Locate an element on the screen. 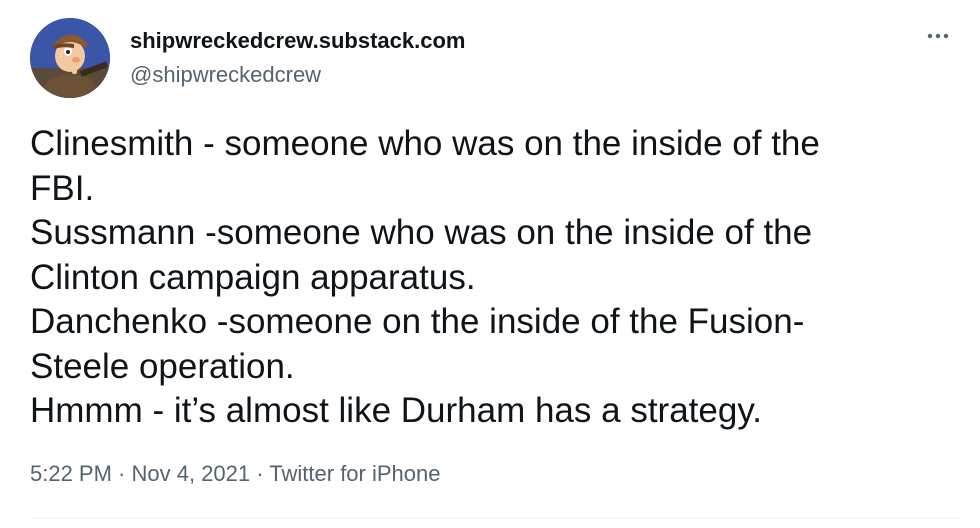  display-name: shipwreckedcrew.substack.com is located at coordinates (297, 41).